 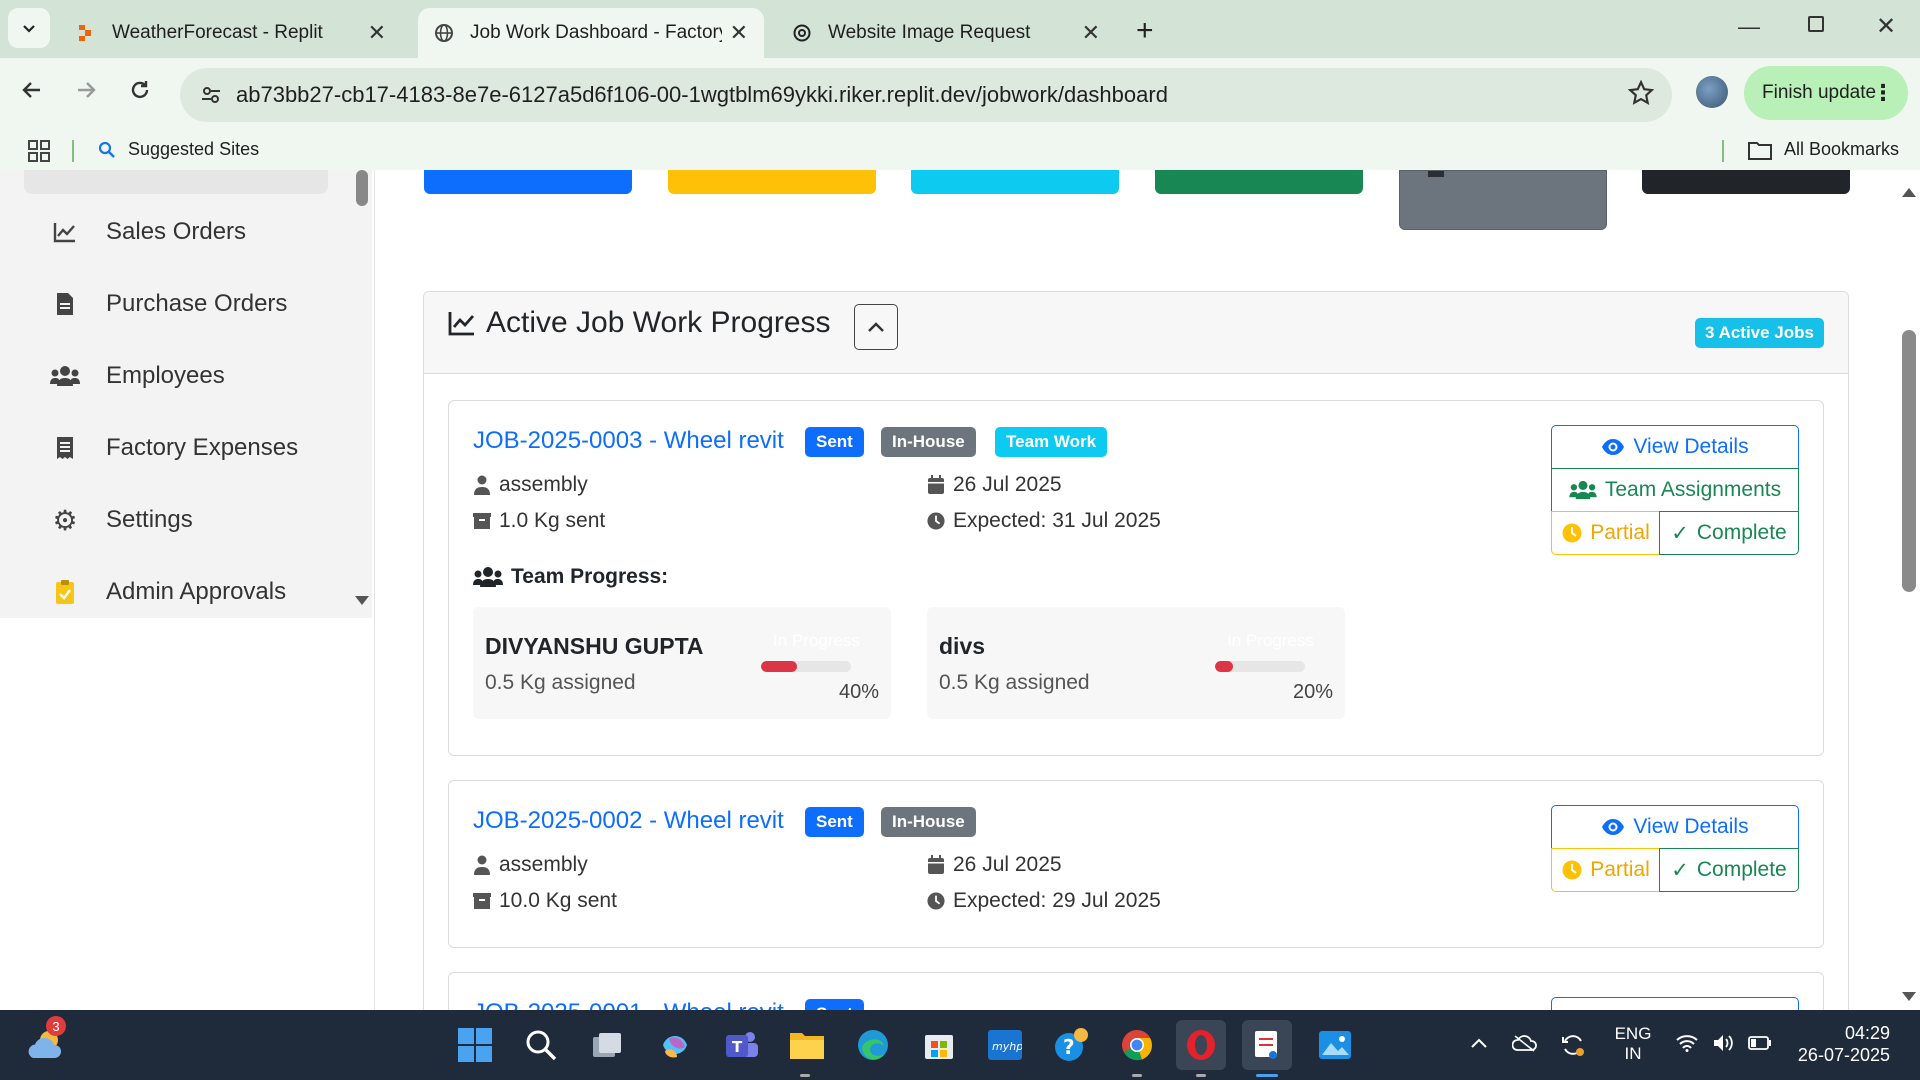 What do you see at coordinates (1613, 827) in the screenshot?
I see `eye-icon` at bounding box center [1613, 827].